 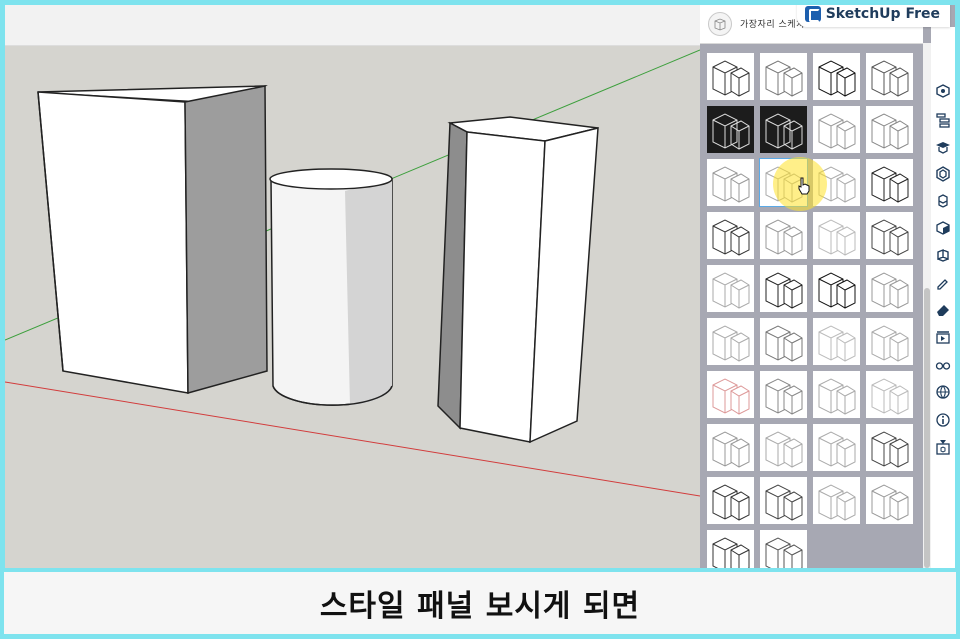 I want to click on sketchup-free-badge: SketchUp Free, so click(x=873, y=16).